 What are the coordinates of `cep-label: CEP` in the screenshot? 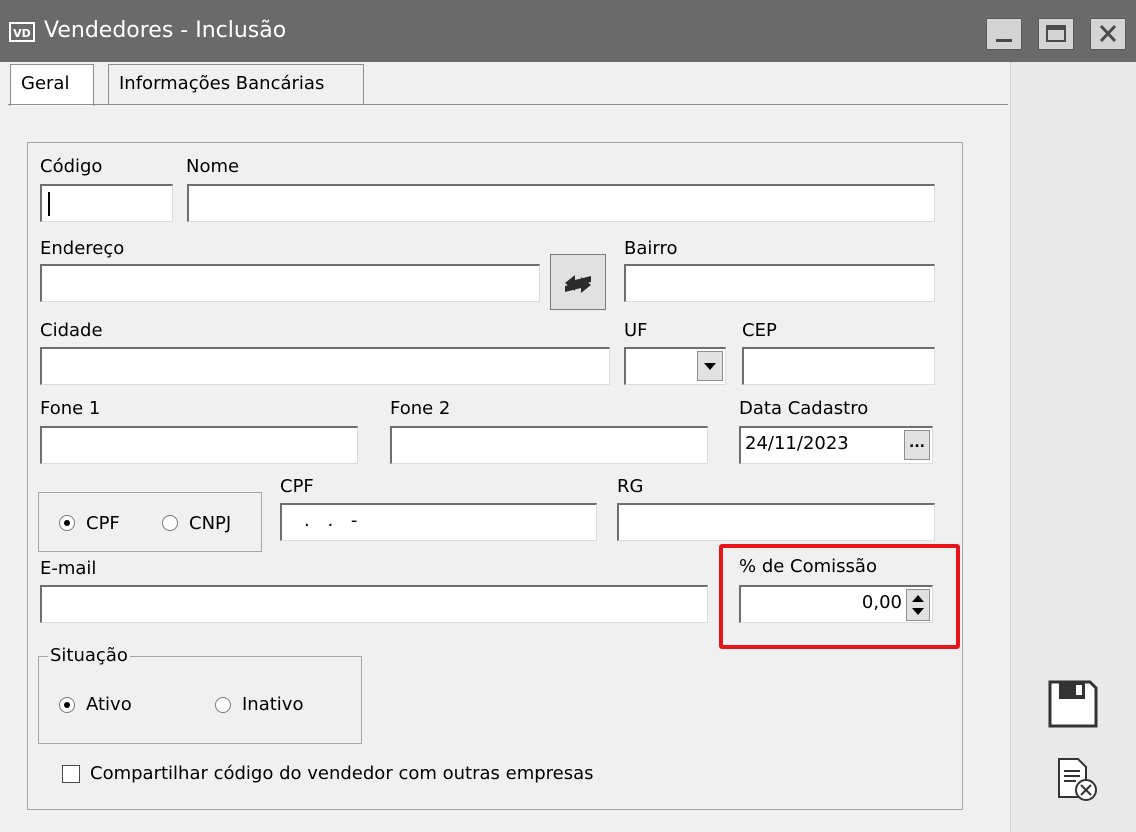 It's located at (759, 330).